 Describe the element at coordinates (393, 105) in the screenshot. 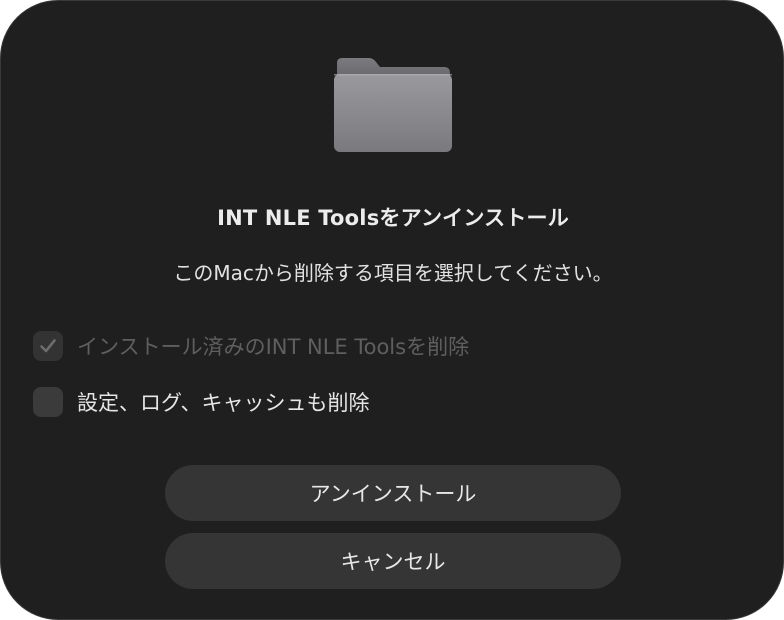

I see `folder-icon` at that location.